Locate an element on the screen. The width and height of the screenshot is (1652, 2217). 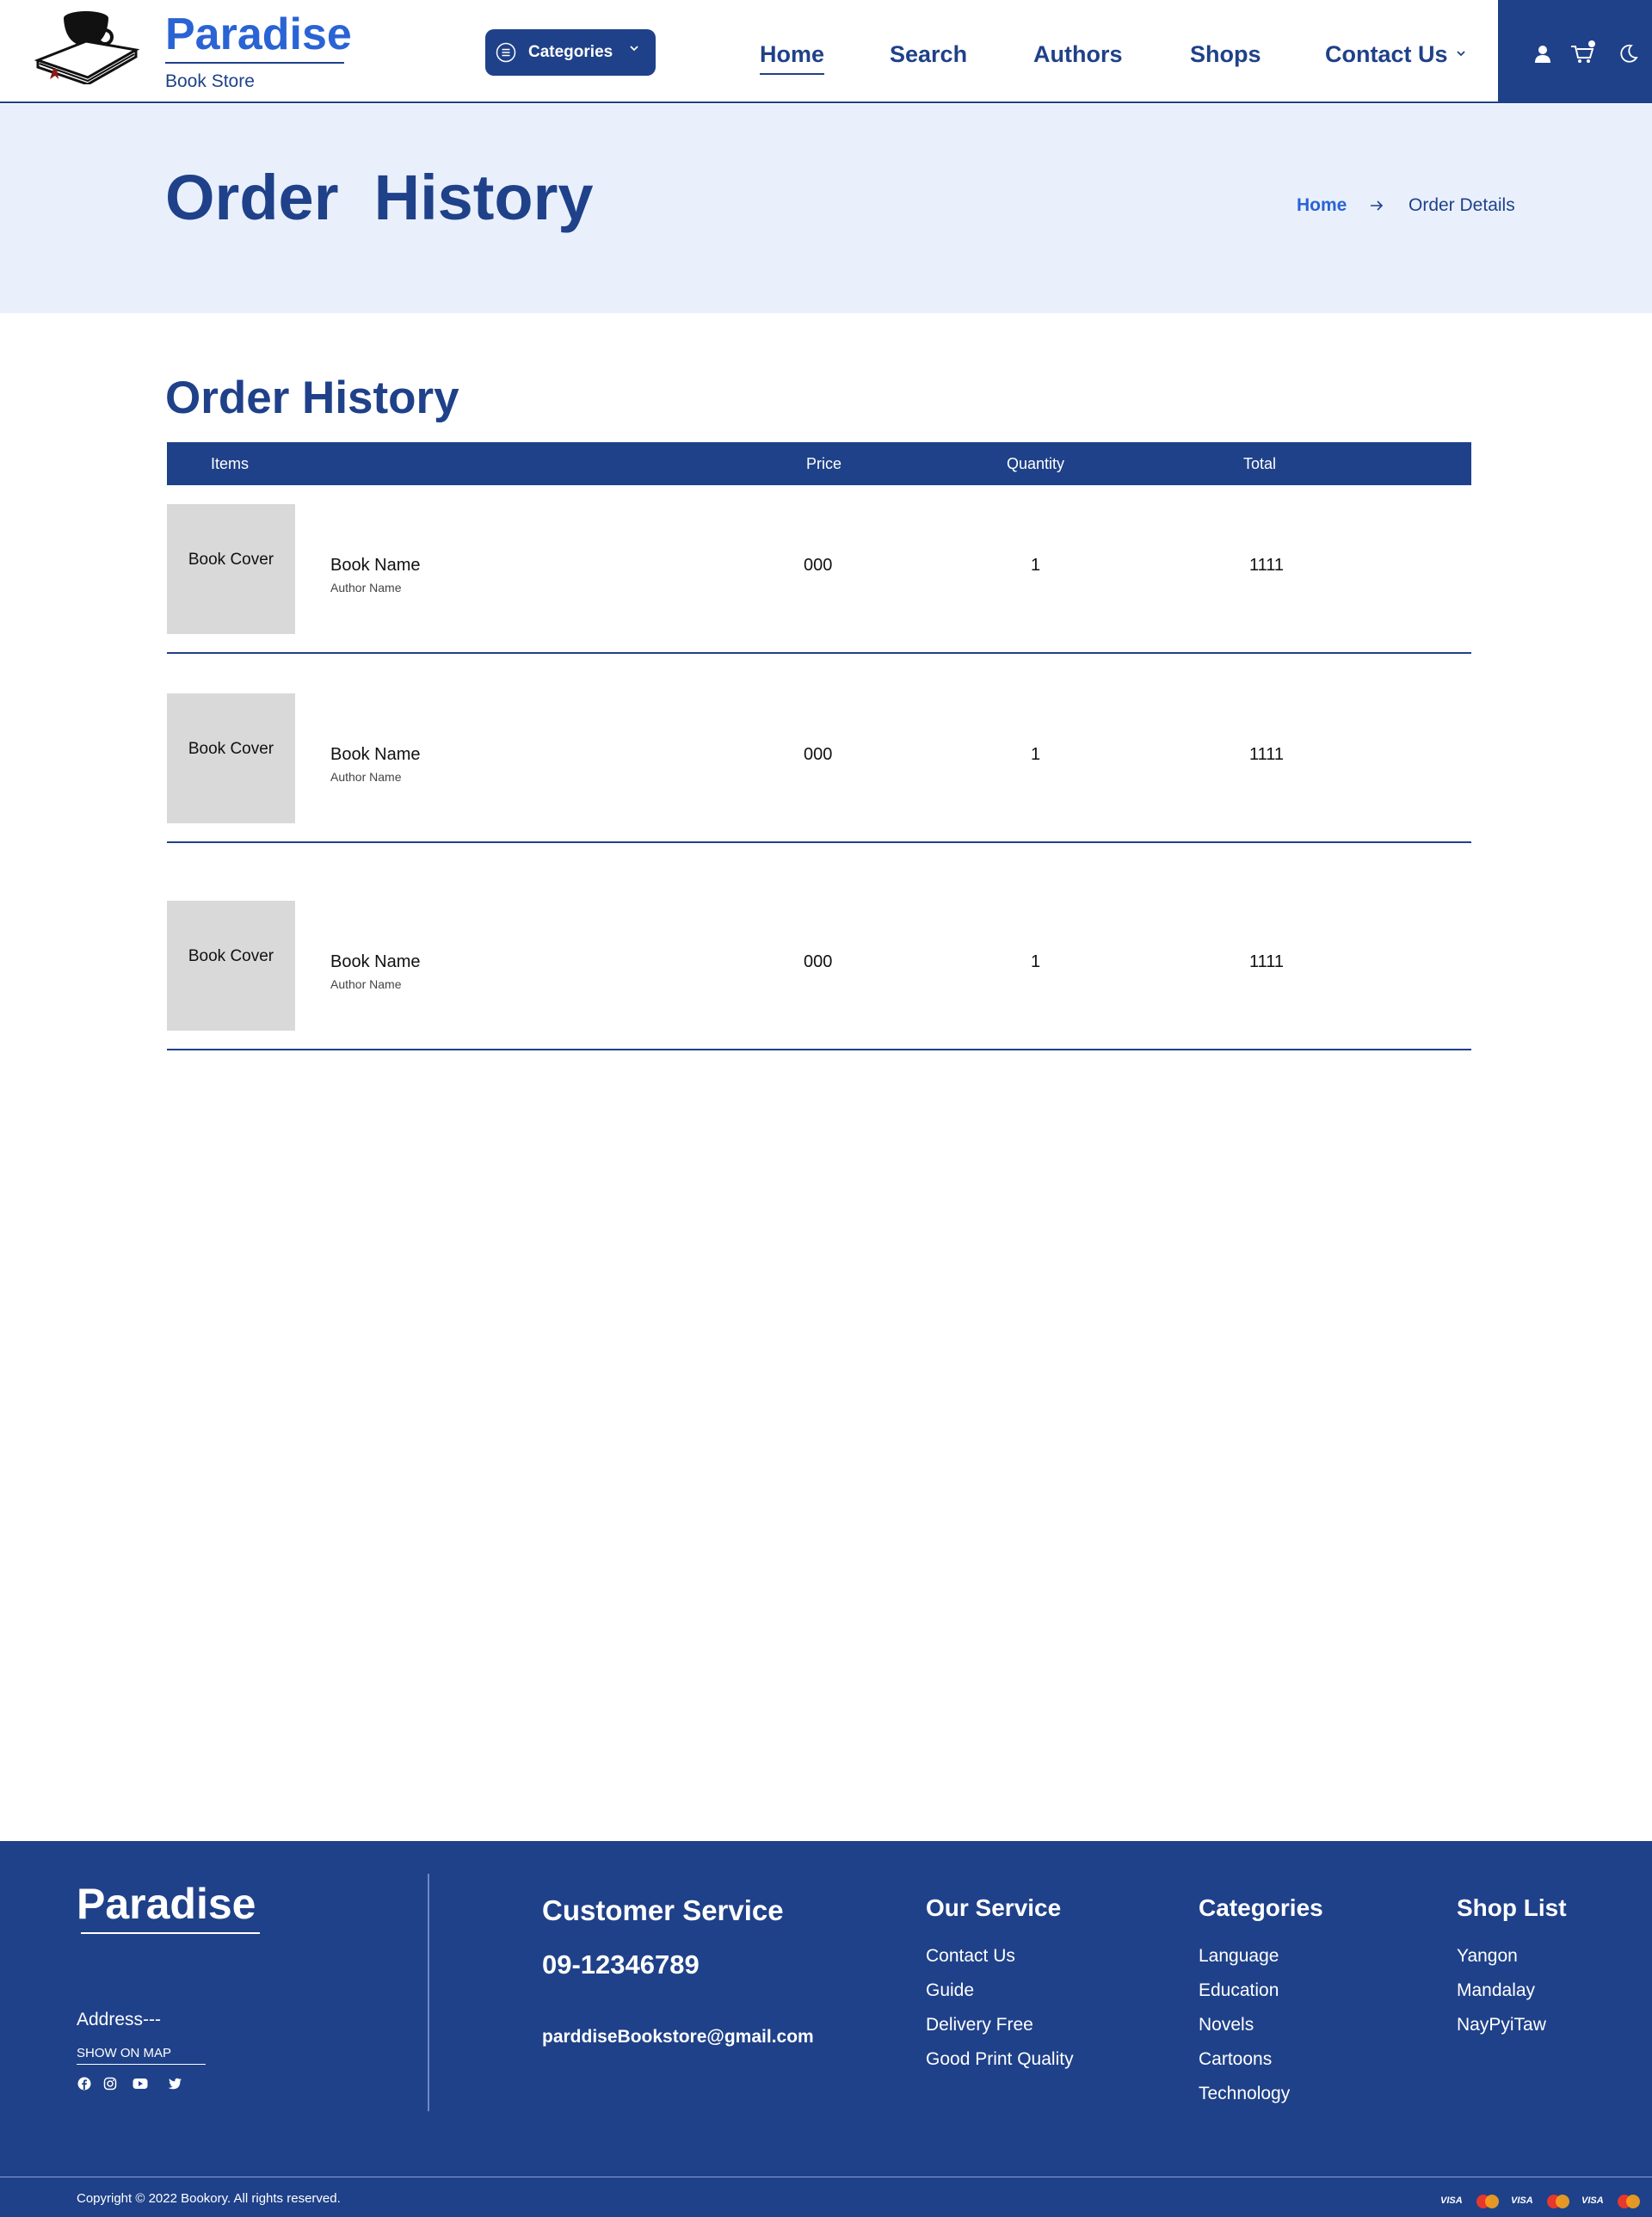
customer-service-email: parddiseBookstore@gmail.com is located at coordinates (678, 2037).